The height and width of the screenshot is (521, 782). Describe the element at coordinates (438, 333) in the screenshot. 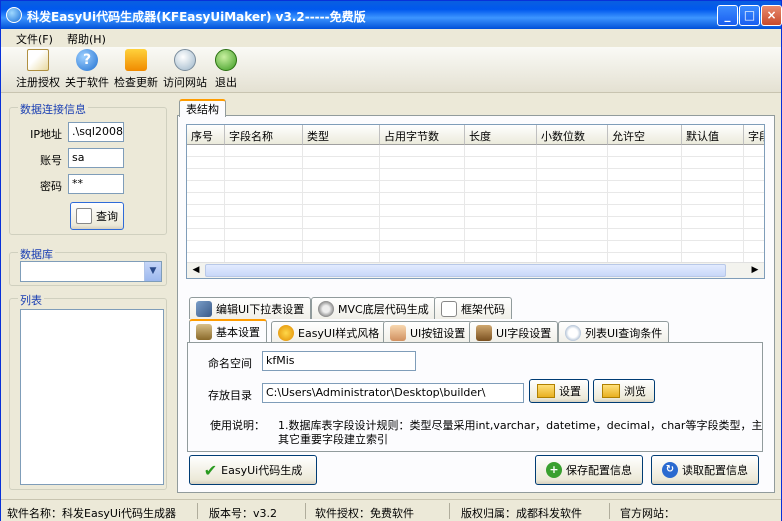

I see `tab-ui-button-label: UI按钮设置` at that location.